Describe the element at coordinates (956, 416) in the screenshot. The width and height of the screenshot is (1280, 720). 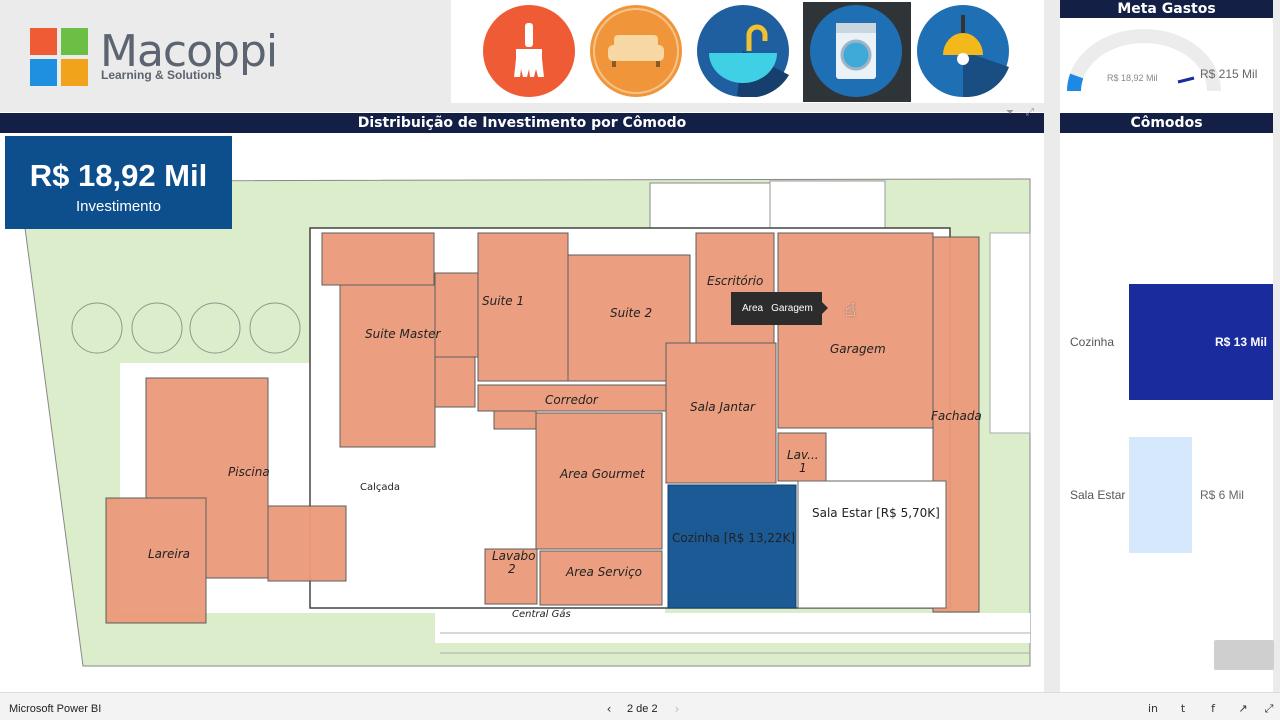
I see `room-fachada: Fachada` at that location.